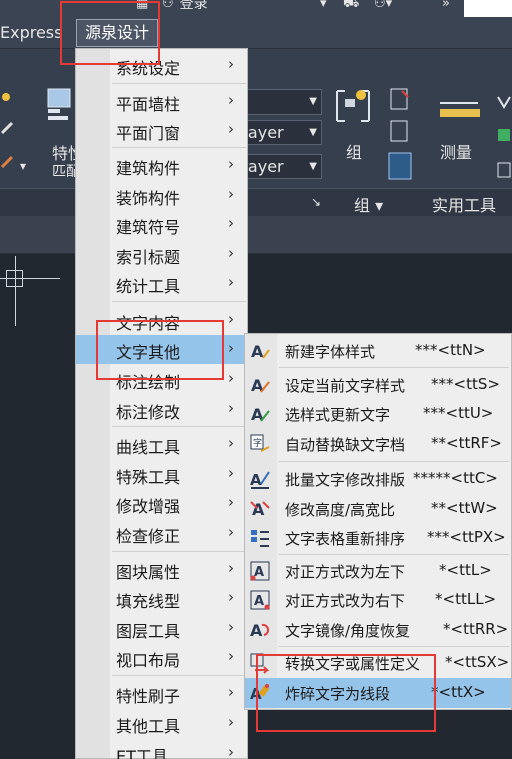  What do you see at coordinates (168, 5) in the screenshot?
I see `user-icon: ⚇` at bounding box center [168, 5].